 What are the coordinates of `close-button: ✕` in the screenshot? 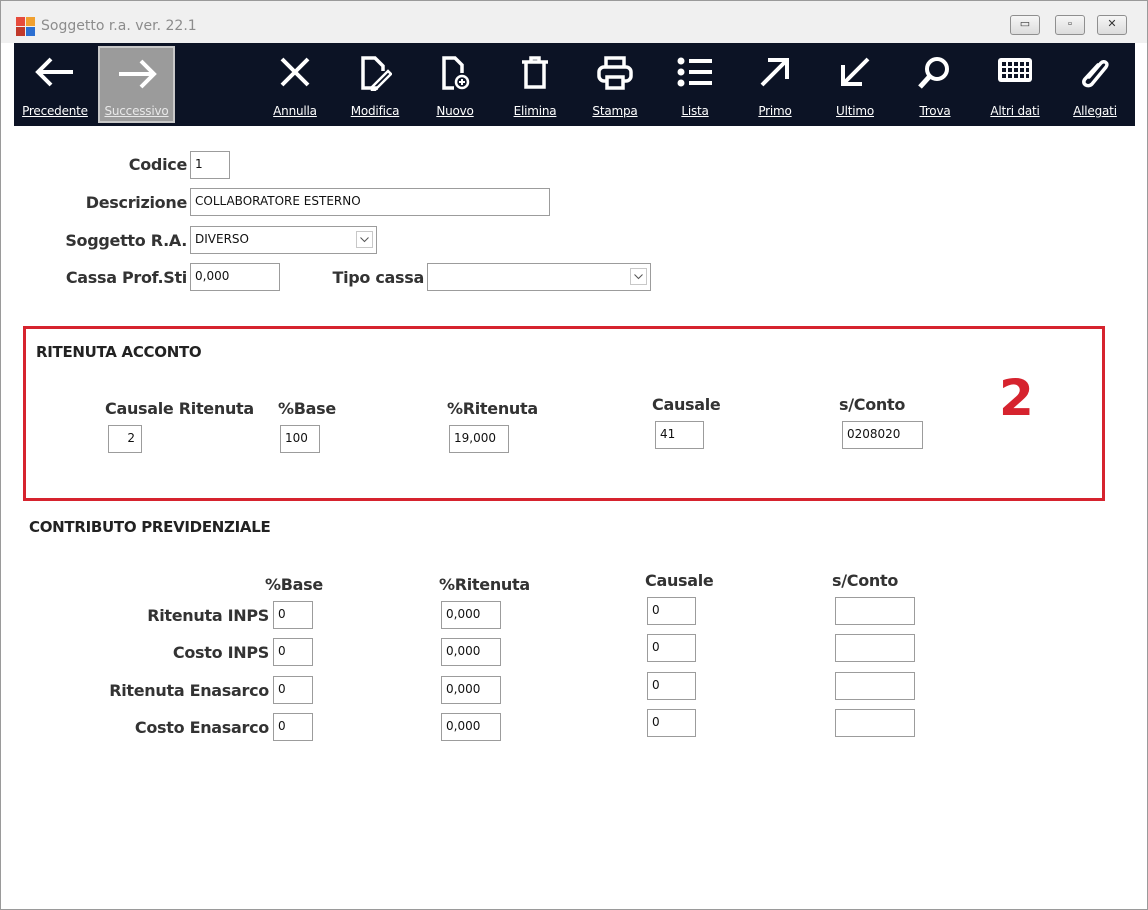 It's located at (1112, 25).